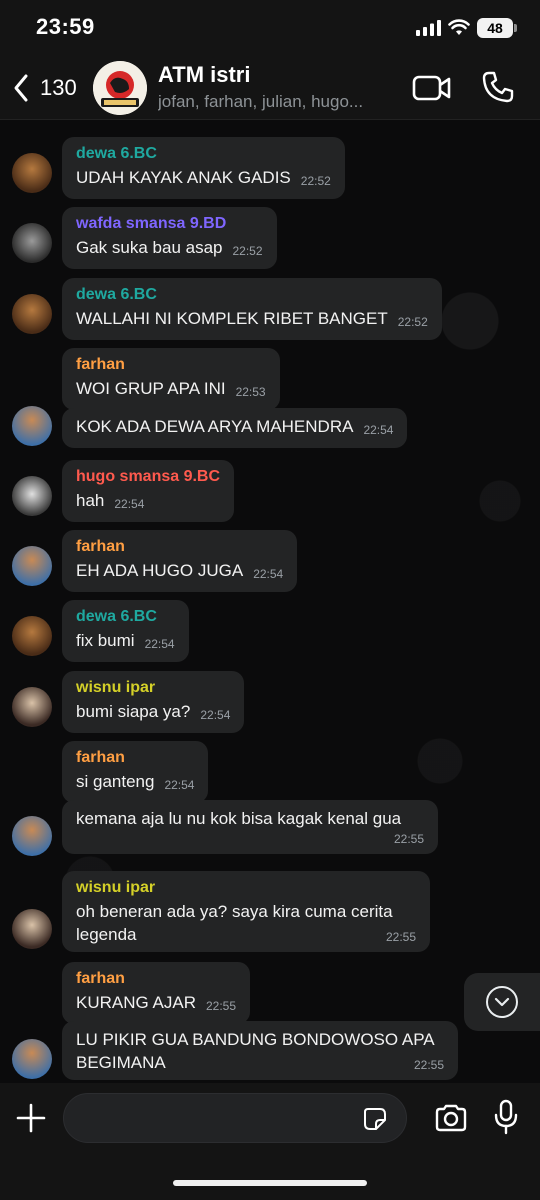 This screenshot has width=540, height=1200. I want to click on message-text: WOI GRUP APA INI, so click(151, 388).